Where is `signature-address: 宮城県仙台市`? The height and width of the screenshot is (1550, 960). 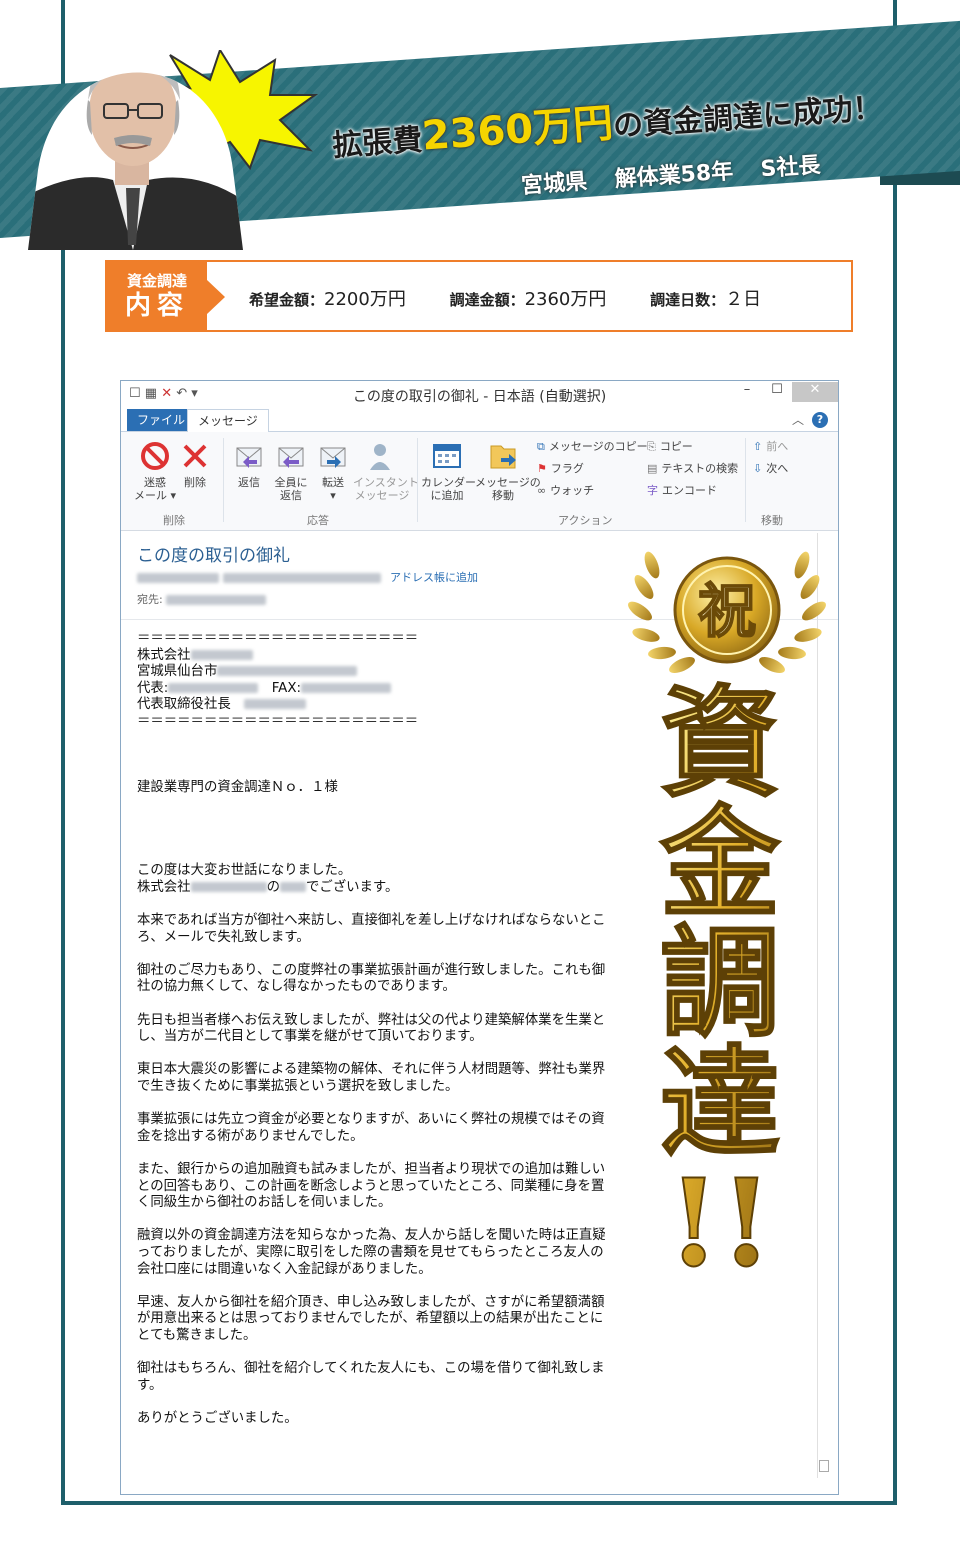 signature-address: 宮城県仙台市 is located at coordinates (372, 672).